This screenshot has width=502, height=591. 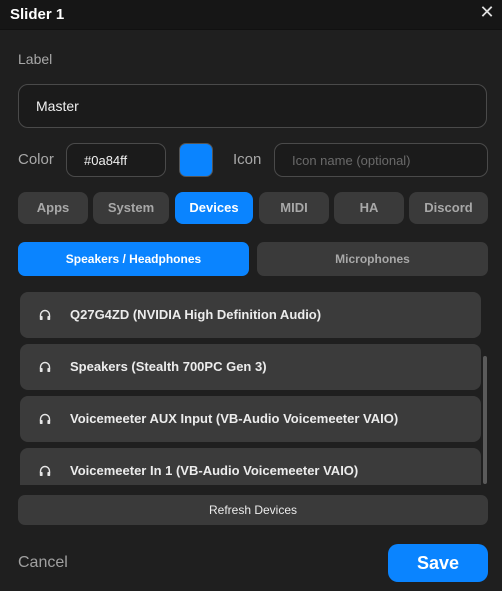 What do you see at coordinates (381, 160) in the screenshot?
I see `icon-name-input` at bounding box center [381, 160].